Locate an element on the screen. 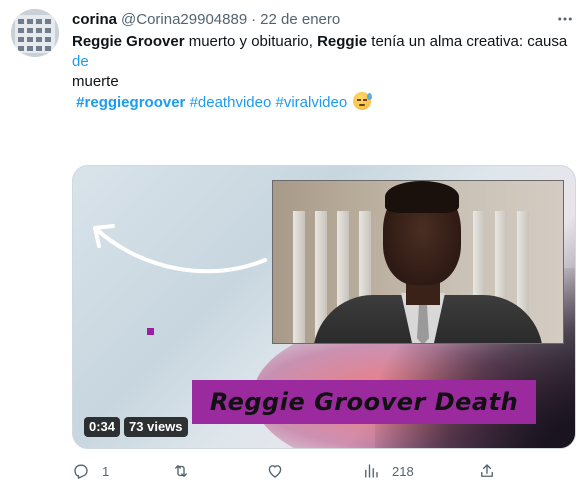 Image resolution: width=586 pixels, height=483 pixels. heart-icon is located at coordinates (275, 471).